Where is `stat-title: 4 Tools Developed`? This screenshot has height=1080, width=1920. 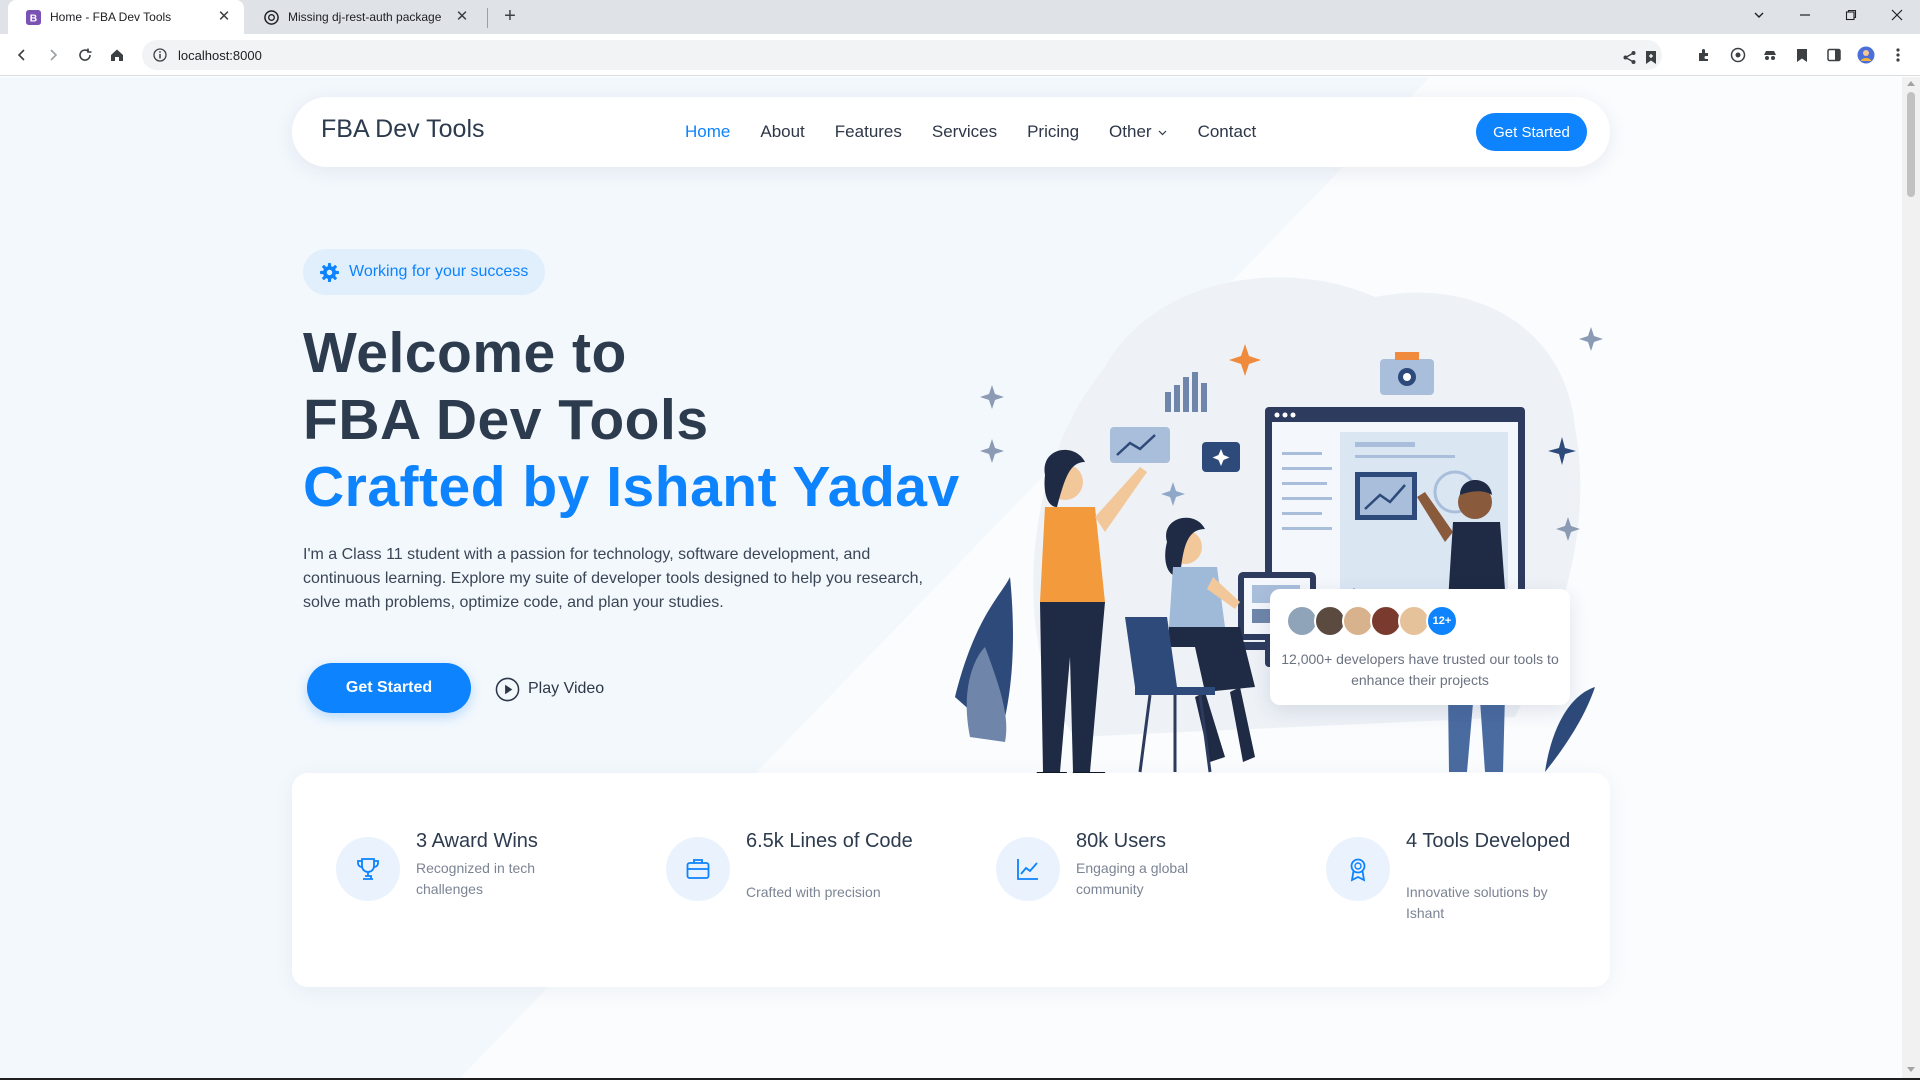 stat-title: 4 Tools Developed is located at coordinates (1488, 841).